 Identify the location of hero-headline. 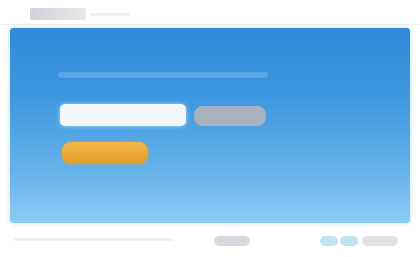
(163, 75).